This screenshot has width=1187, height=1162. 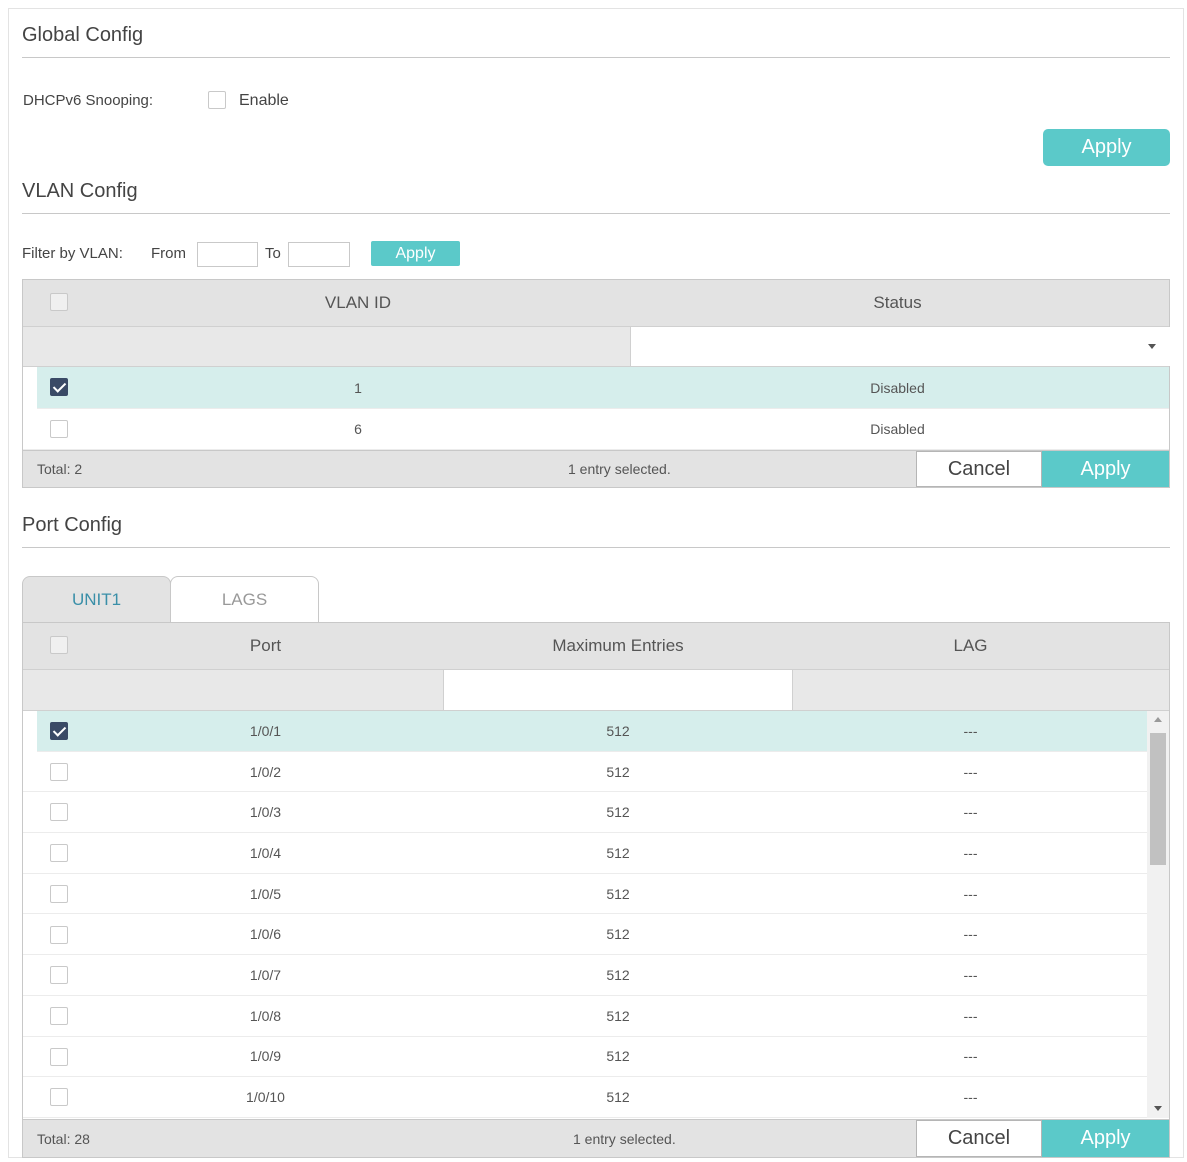 What do you see at coordinates (59, 302) in the screenshot?
I see `vlan-select-all-checkbox` at bounding box center [59, 302].